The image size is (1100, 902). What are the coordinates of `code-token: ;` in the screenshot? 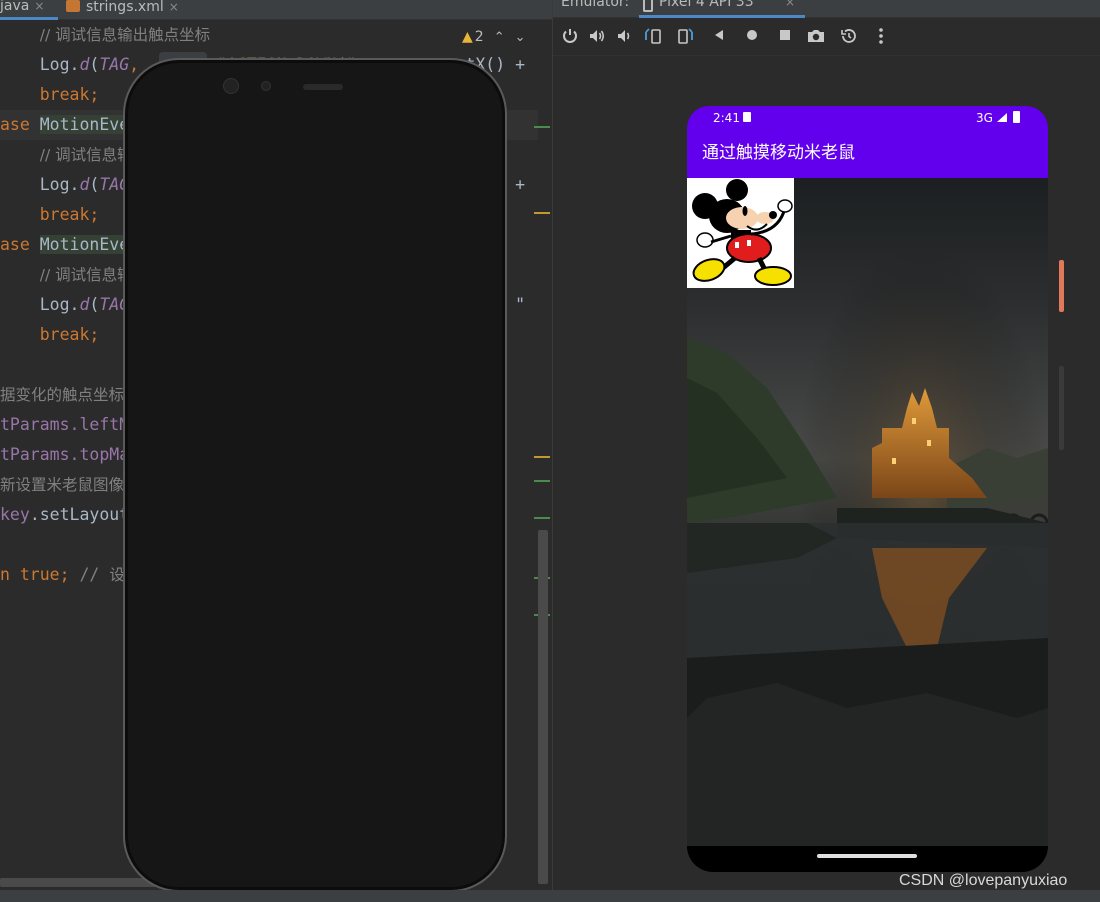 It's located at (69, 574).